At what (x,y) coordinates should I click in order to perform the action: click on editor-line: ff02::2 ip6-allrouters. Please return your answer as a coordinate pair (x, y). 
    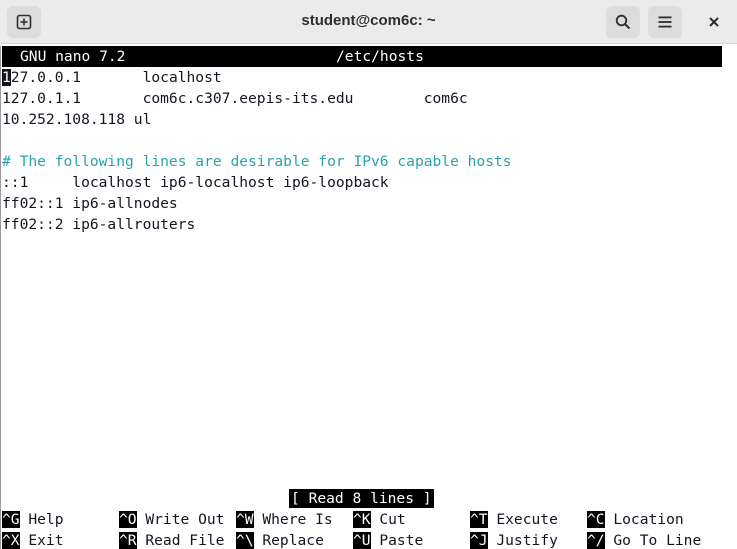
    Looking at the image, I should click on (98, 224).